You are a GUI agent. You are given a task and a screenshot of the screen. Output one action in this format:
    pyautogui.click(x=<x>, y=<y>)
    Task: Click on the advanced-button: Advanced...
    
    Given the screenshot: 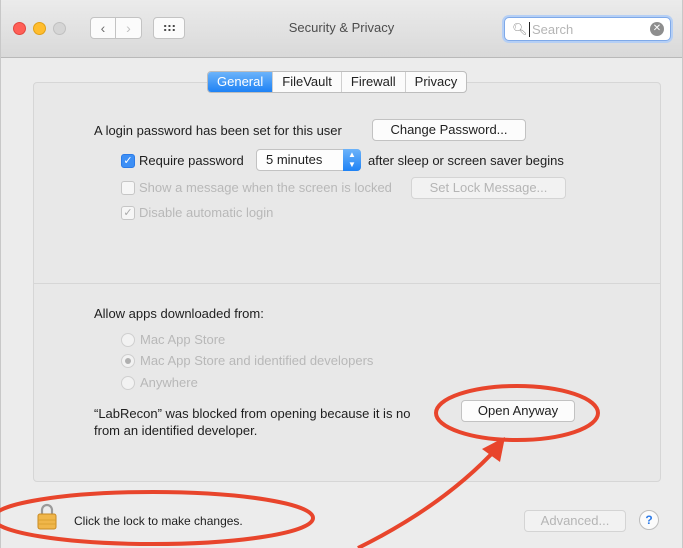 What is the action you would take?
    pyautogui.click(x=575, y=521)
    